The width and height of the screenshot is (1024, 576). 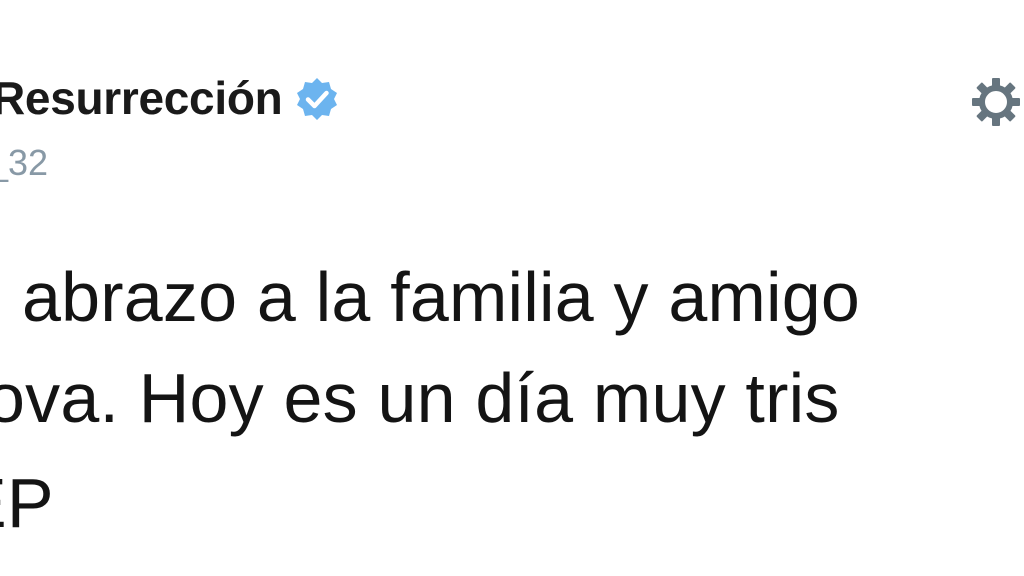 I want to click on tweet-text-line: abrazo a la familia y amigo, so click(x=441, y=297).